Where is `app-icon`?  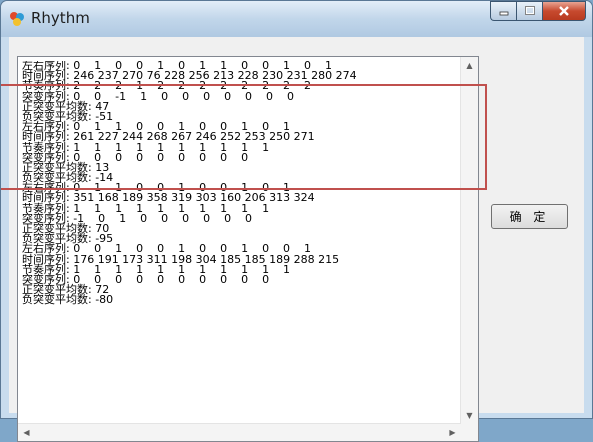
app-icon is located at coordinates (17, 19).